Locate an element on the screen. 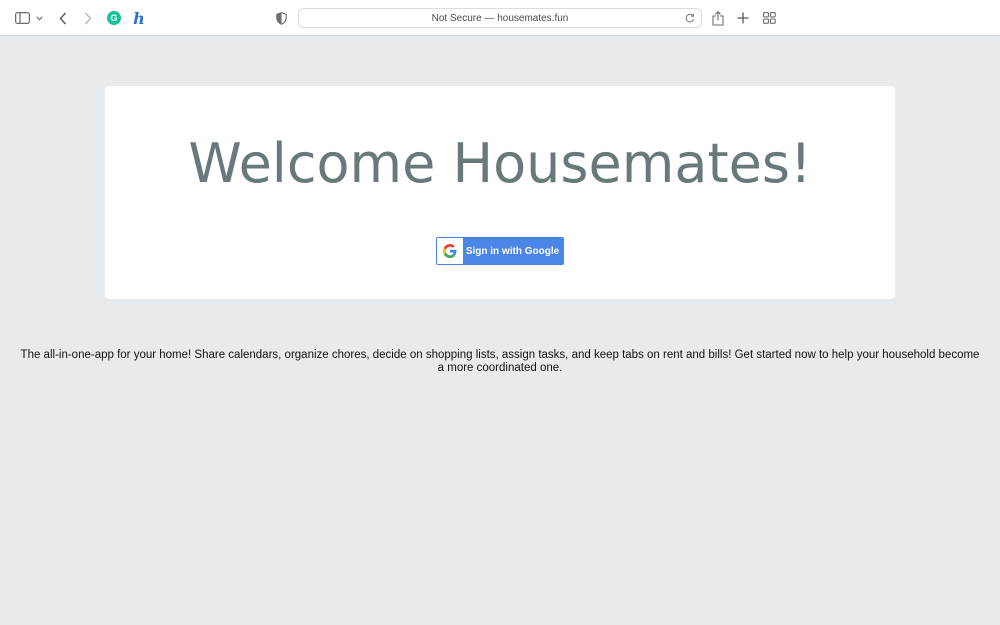 The height and width of the screenshot is (625, 1000). reload-icon is located at coordinates (690, 18).